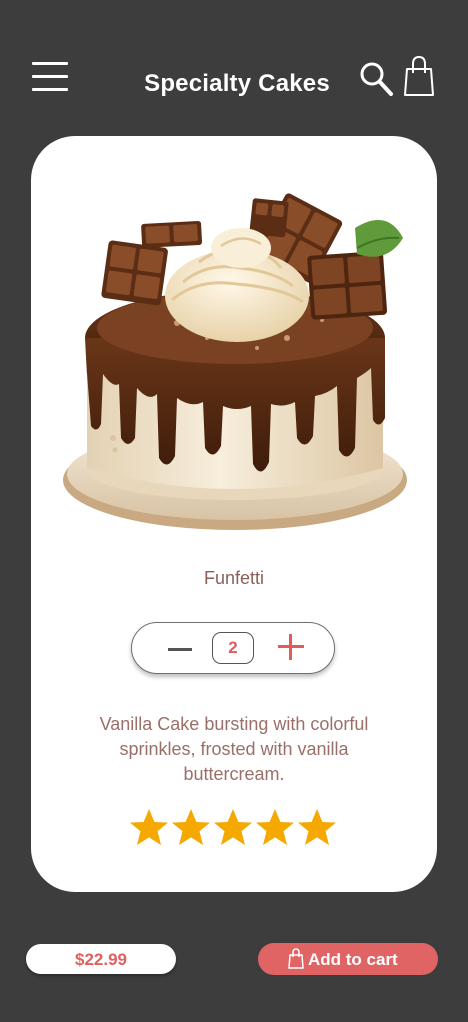  I want to click on search-icon, so click(376, 79).